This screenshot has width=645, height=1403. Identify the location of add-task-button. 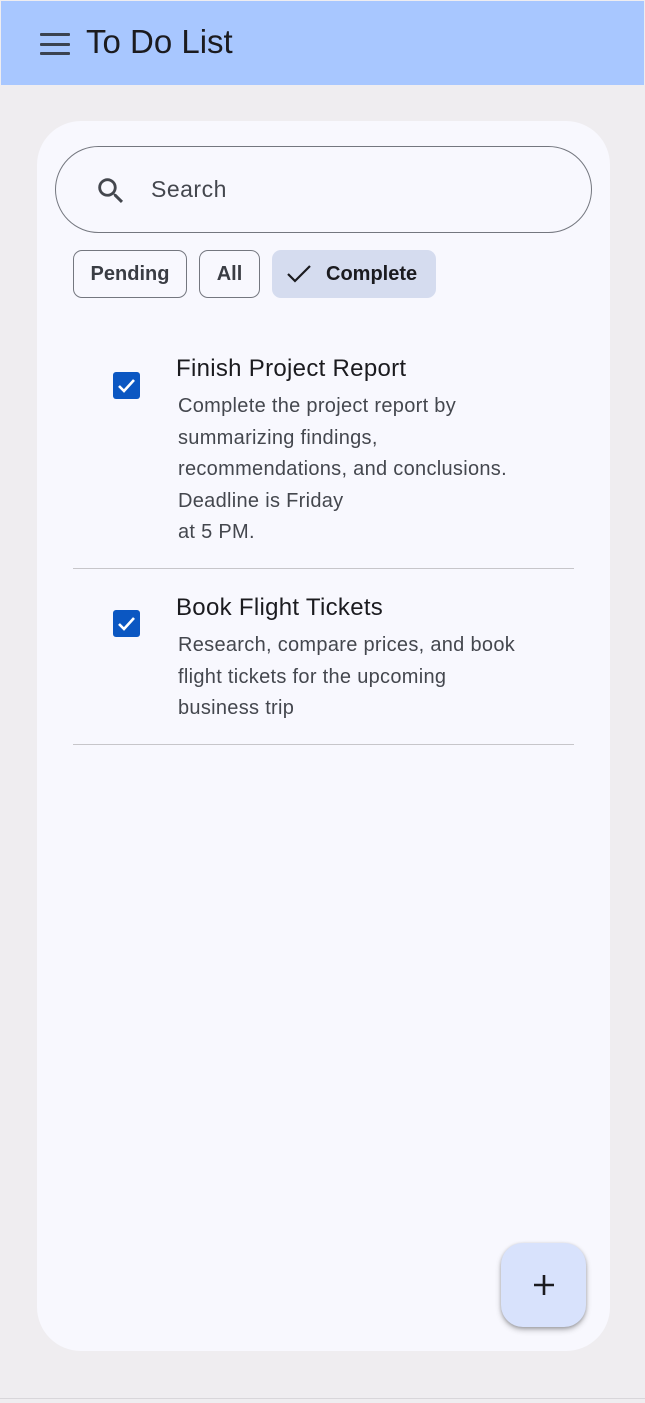
(543, 1285).